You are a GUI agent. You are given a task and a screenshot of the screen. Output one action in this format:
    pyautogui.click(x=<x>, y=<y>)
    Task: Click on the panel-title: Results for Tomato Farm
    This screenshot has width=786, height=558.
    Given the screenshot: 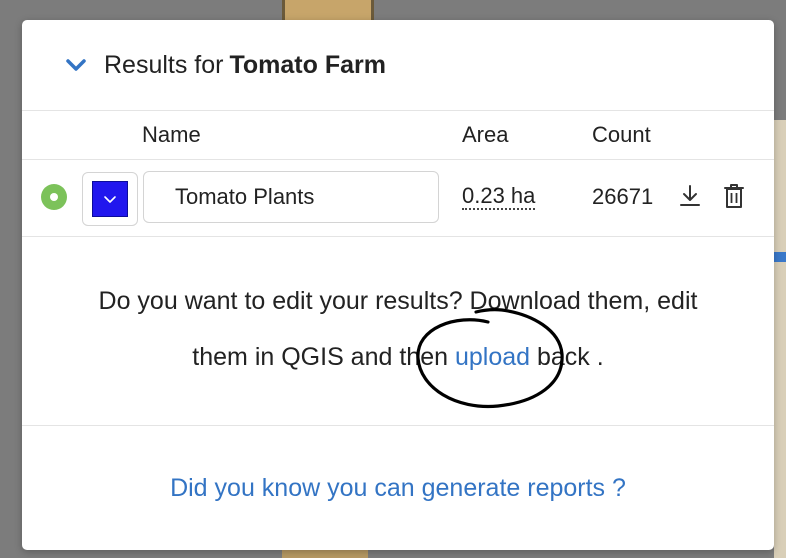 What is the action you would take?
    pyautogui.click(x=245, y=65)
    